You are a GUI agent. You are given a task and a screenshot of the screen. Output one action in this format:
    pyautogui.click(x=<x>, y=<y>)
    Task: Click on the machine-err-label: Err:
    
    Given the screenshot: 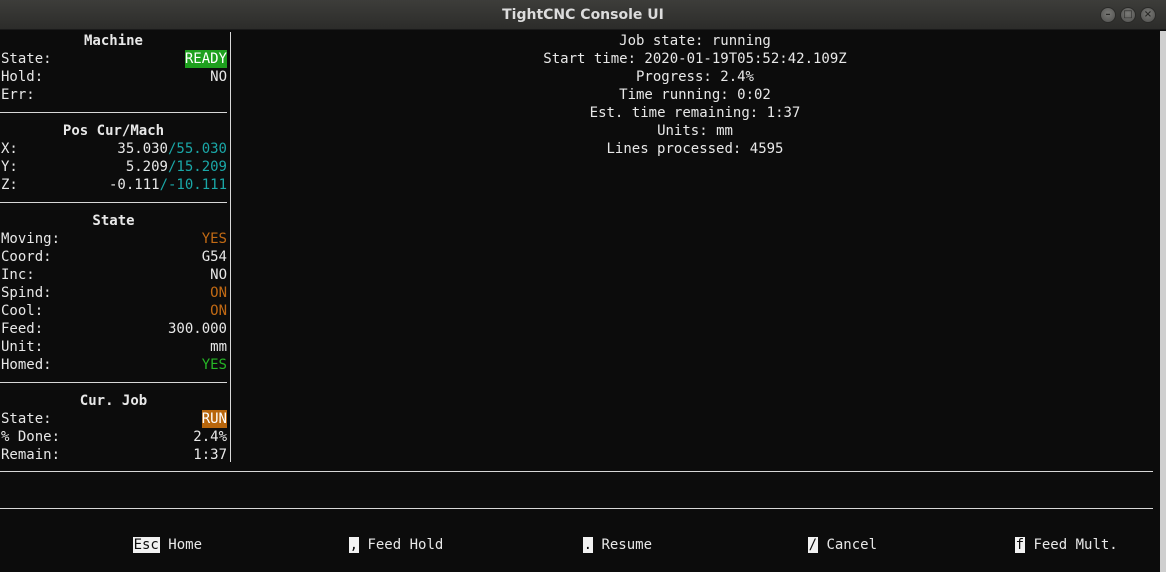 What is the action you would take?
    pyautogui.click(x=18, y=95)
    